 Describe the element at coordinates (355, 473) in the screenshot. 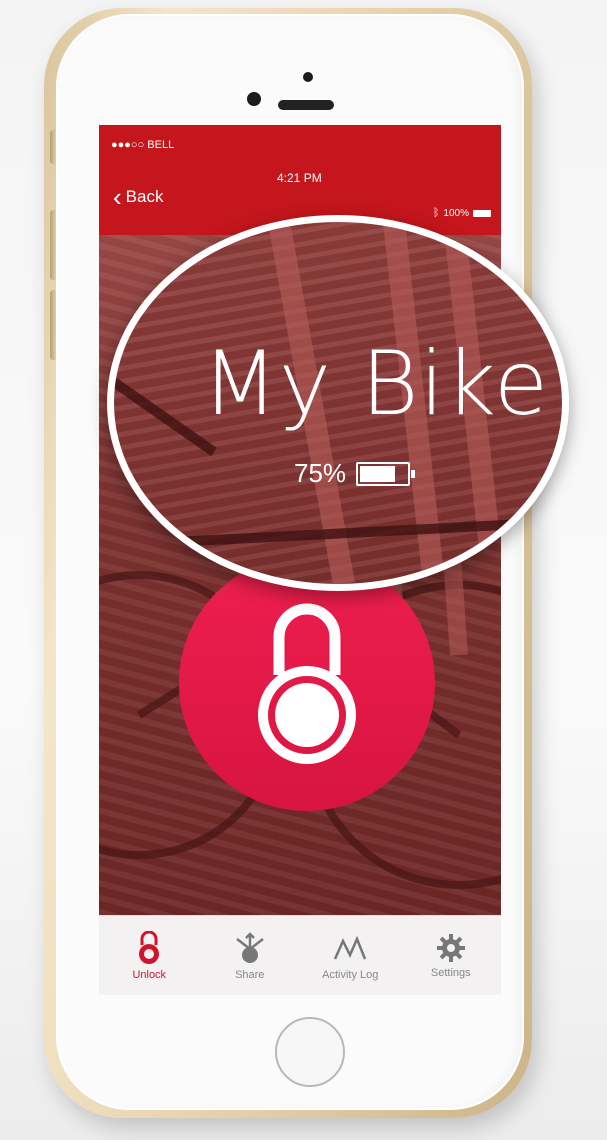

I see `device-battery: 75%` at that location.